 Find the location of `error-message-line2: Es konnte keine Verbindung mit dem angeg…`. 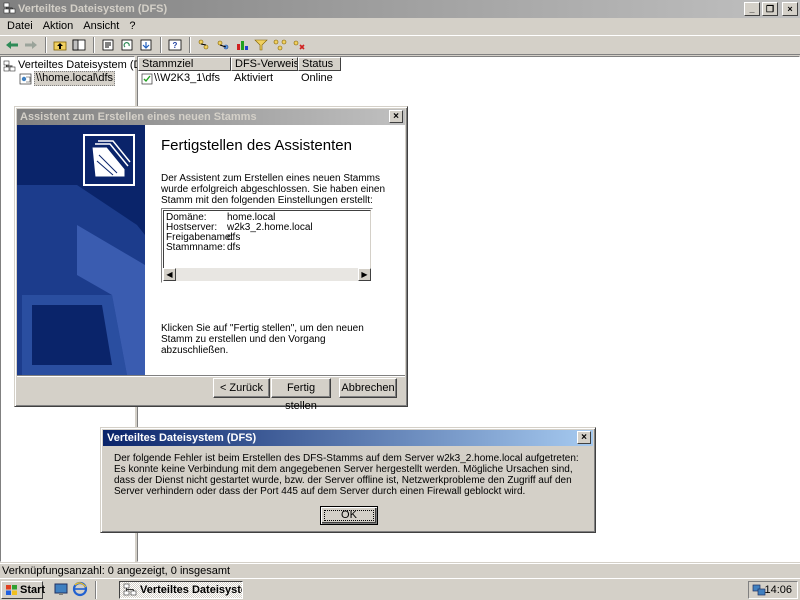

error-message-line2: Es konnte keine Verbindung mit dem angeg… is located at coordinates (343, 480).